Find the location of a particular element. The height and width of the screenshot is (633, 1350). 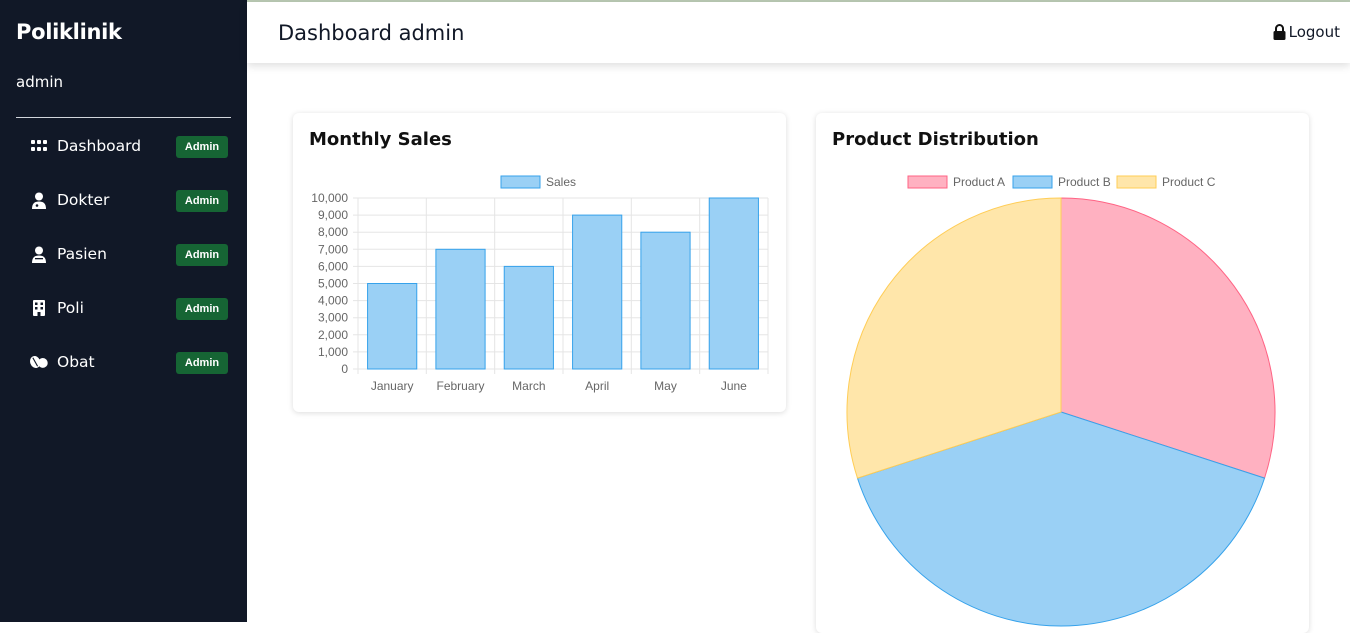

y-tick-label: 1,000 is located at coordinates (333, 352).